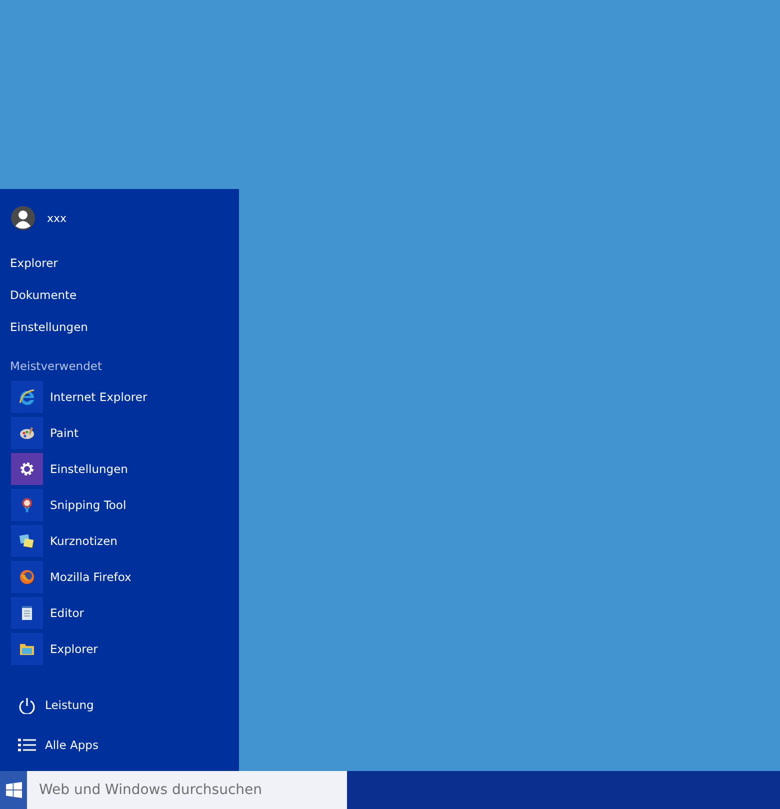  Describe the element at coordinates (119, 541) in the screenshot. I see `app-item: Kurznotizen` at that location.